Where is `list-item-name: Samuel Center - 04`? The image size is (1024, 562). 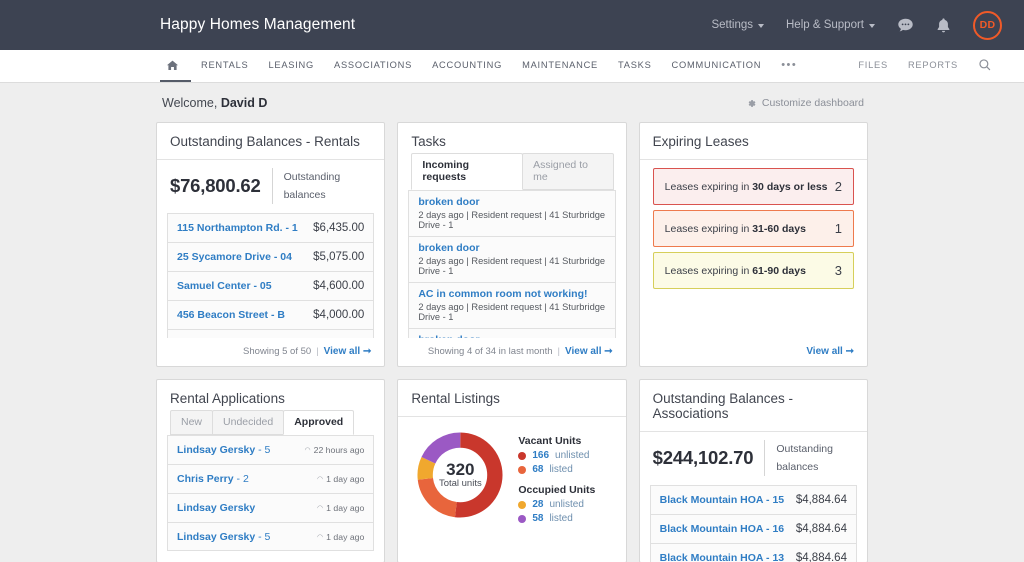
list-item-name: Samuel Center - 04 is located at coordinates (224, 338).